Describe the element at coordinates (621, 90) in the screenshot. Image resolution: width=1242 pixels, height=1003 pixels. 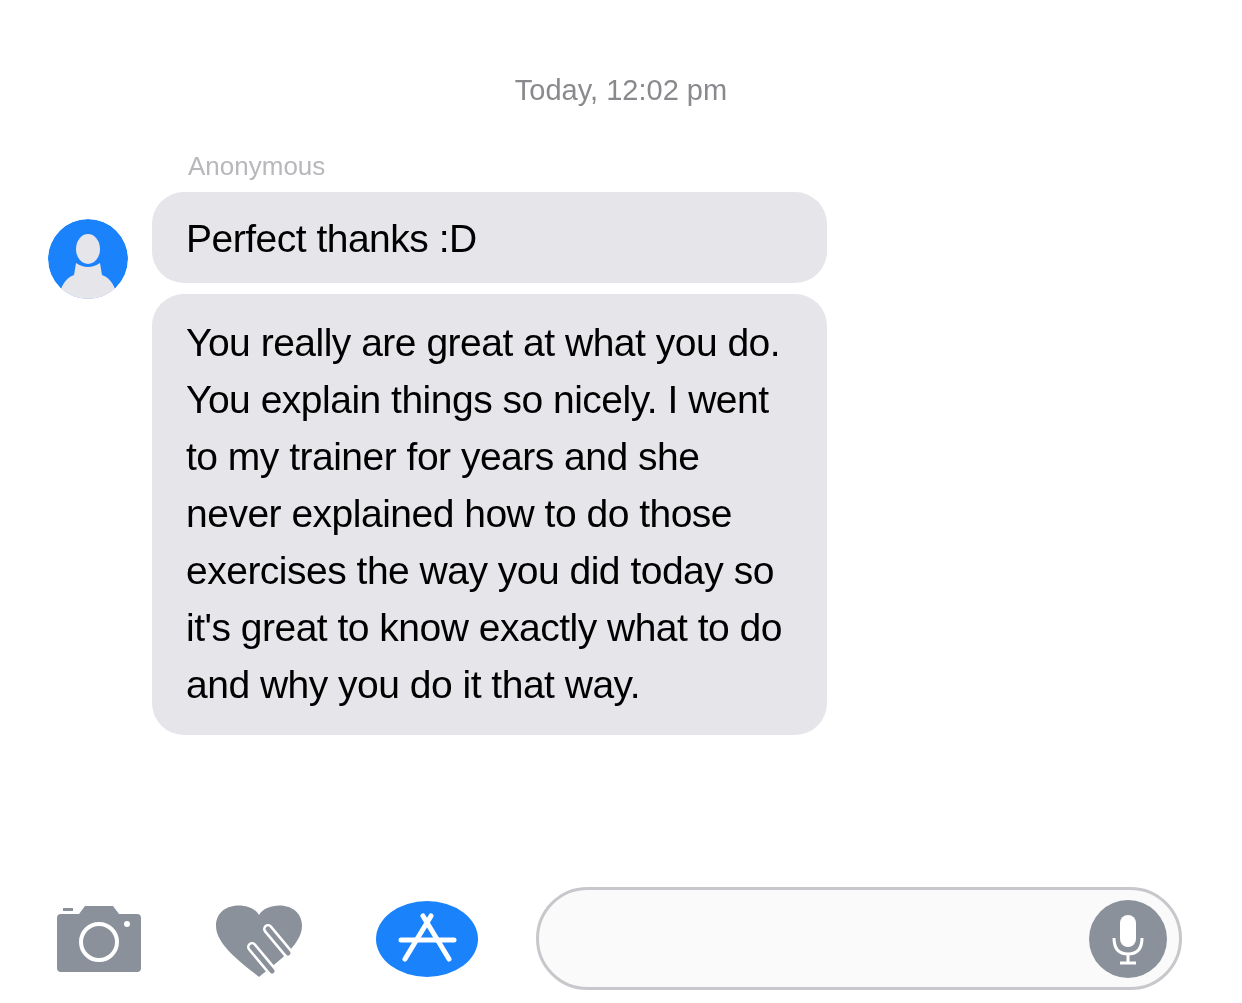
I see `timestamp: Today, 12:02 pm` at that location.